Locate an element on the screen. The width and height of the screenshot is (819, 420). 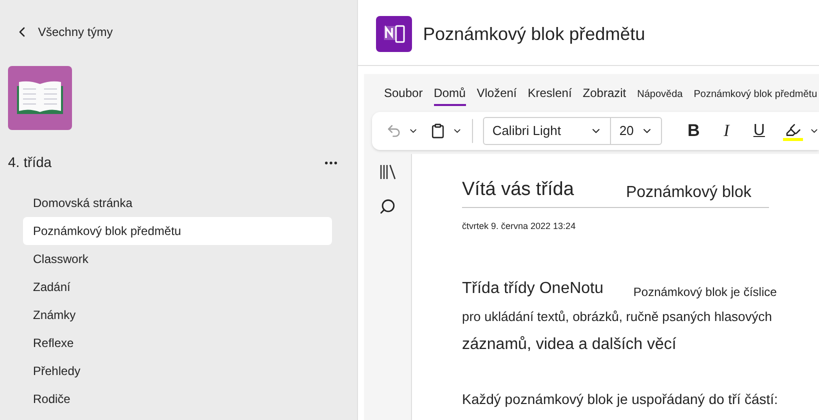
ribbon-tab: Soubor is located at coordinates (403, 95).